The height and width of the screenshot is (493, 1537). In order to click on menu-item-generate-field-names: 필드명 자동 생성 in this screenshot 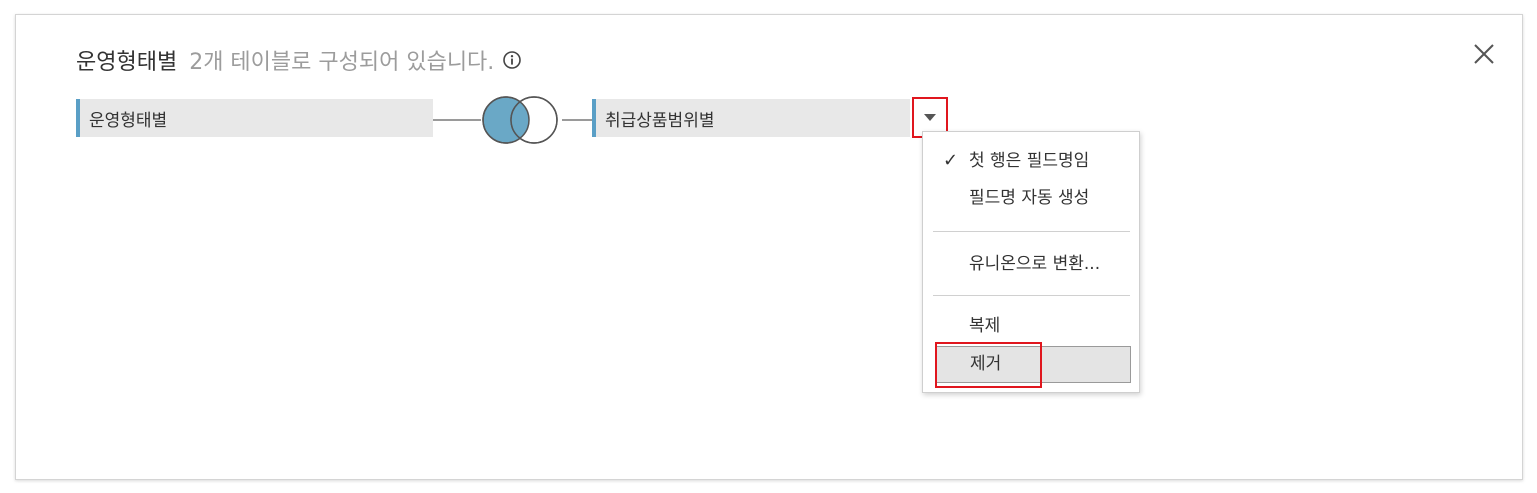, I will do `click(1031, 198)`.